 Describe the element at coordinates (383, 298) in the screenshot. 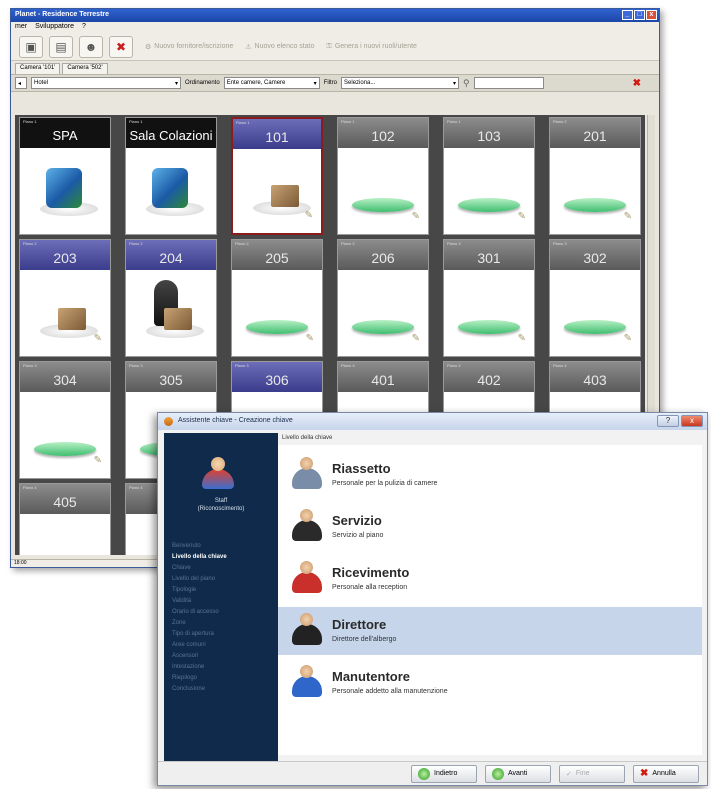

I see `room-tile: Piano 2 206 ✎` at that location.